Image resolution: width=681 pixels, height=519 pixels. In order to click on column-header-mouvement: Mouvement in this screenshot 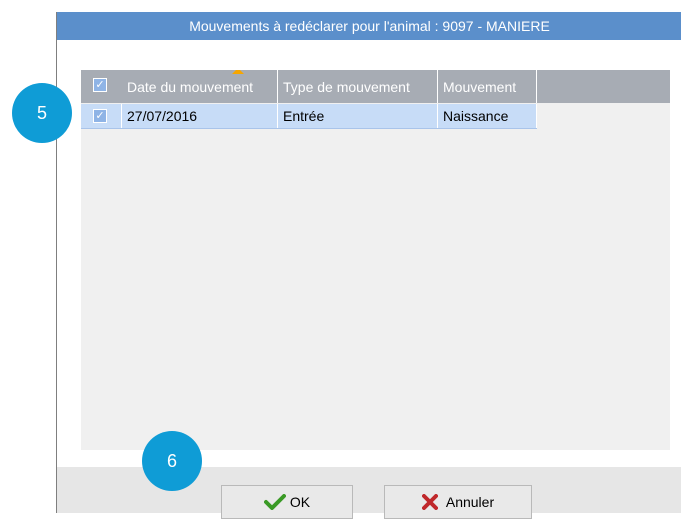, I will do `click(487, 86)`.